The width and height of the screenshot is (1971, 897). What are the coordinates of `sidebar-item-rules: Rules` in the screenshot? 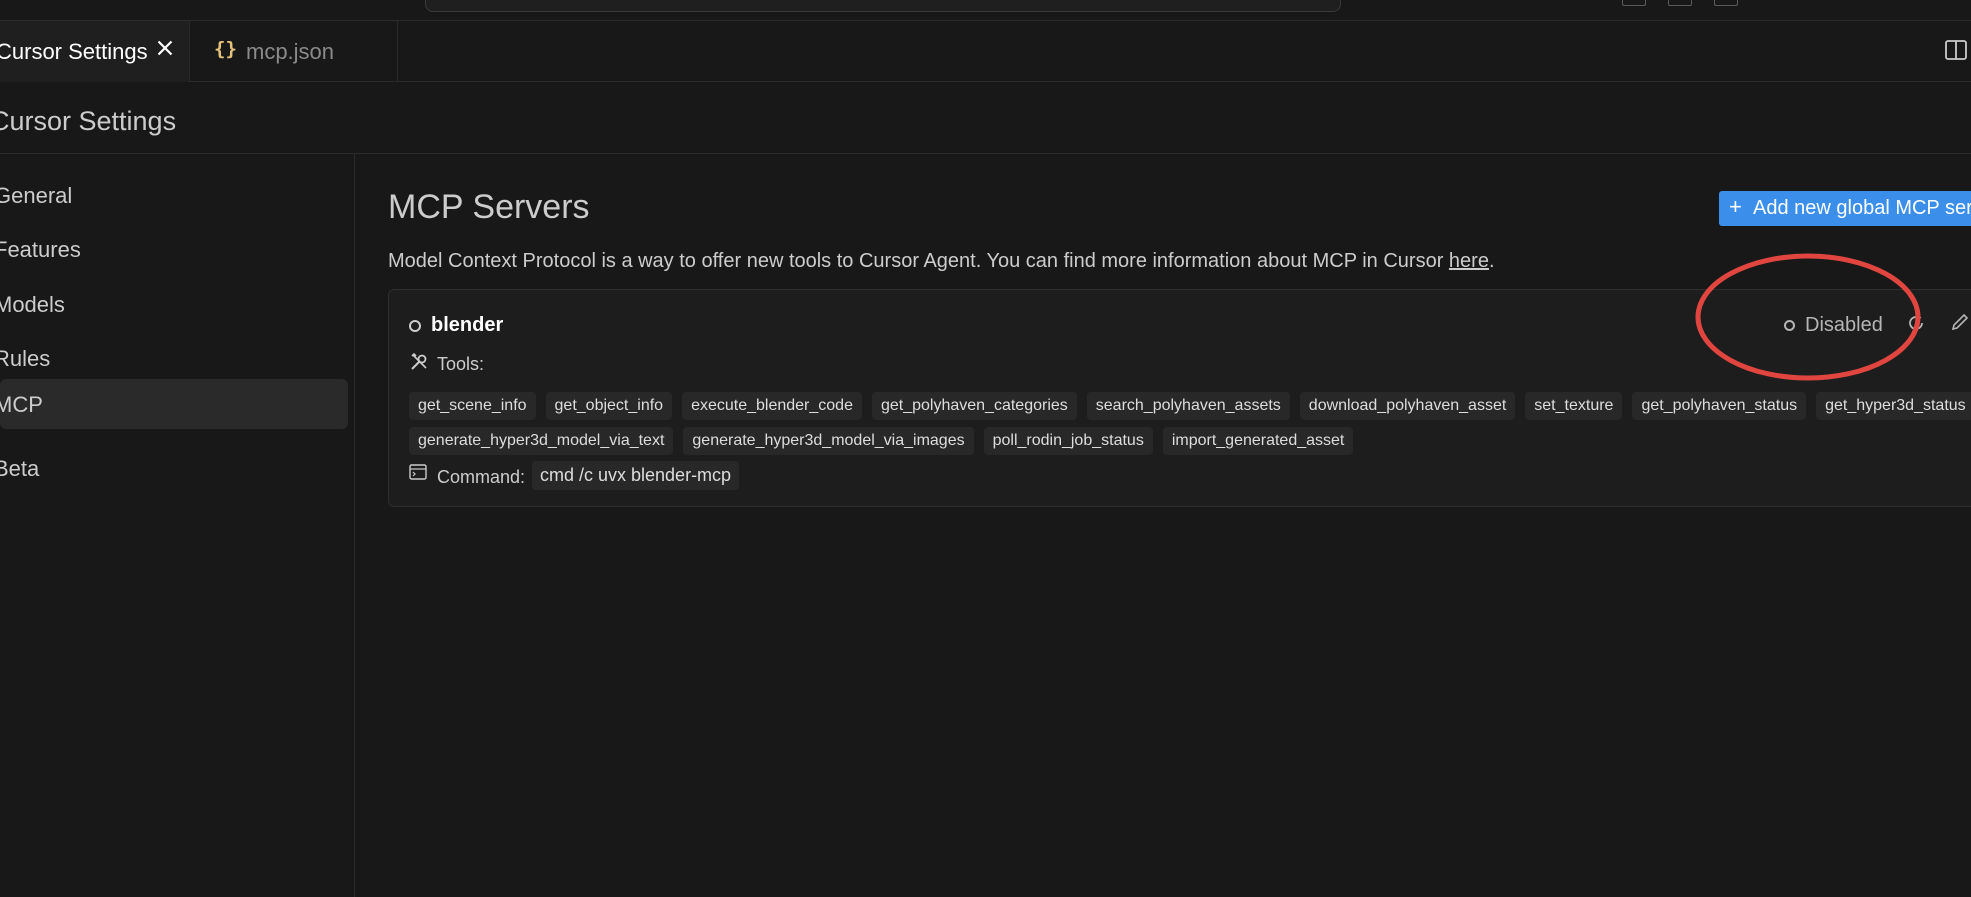 It's located at (174, 358).